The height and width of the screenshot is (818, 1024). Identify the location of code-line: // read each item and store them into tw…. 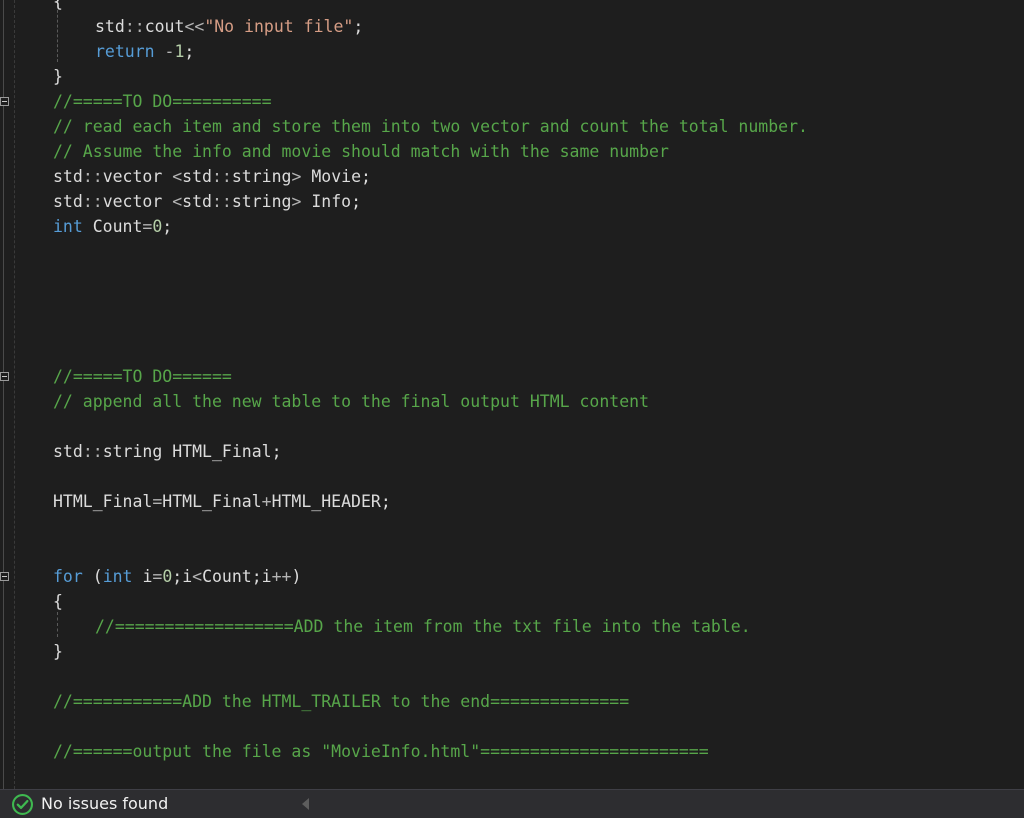
(430, 126).